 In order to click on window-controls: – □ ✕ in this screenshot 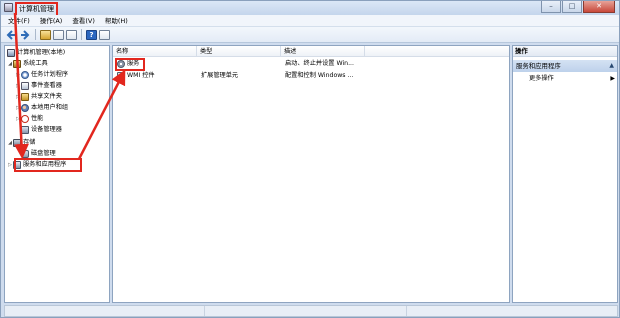, I will do `click(578, 7)`.